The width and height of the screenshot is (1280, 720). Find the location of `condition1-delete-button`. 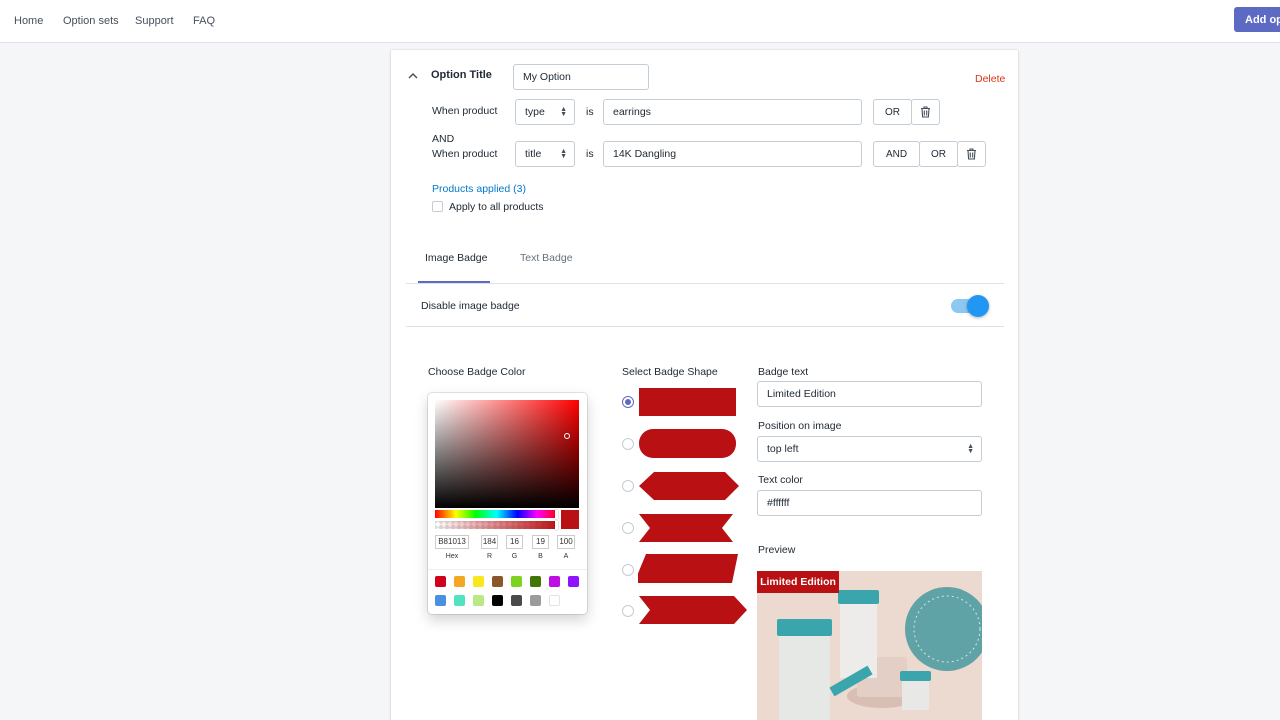

condition1-delete-button is located at coordinates (925, 112).